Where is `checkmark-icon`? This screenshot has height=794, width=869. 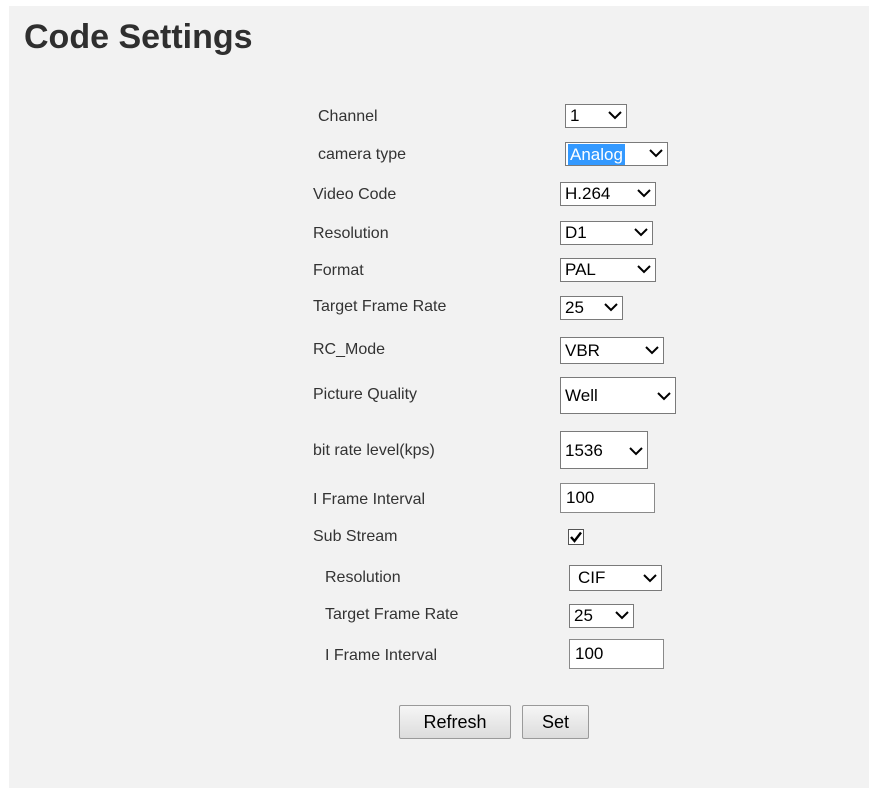
checkmark-icon is located at coordinates (576, 537).